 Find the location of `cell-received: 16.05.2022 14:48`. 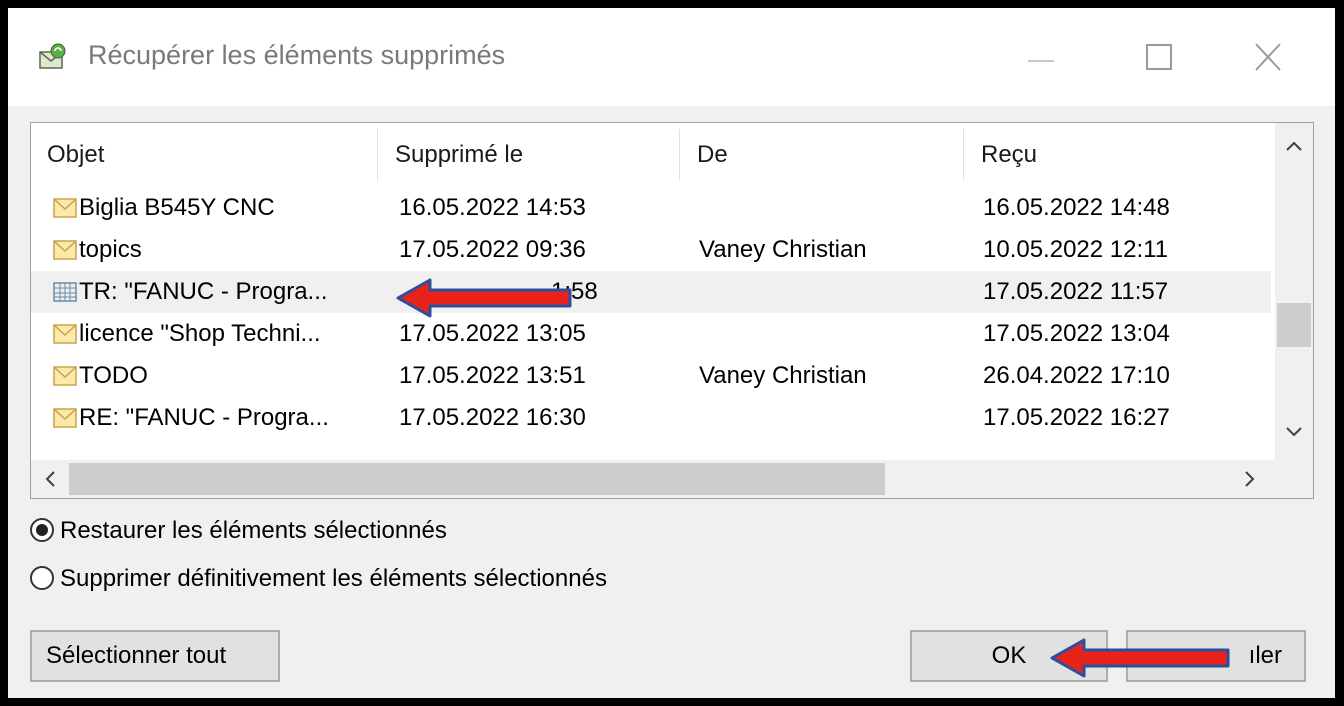

cell-received: 16.05.2022 14:48 is located at coordinates (1076, 207).